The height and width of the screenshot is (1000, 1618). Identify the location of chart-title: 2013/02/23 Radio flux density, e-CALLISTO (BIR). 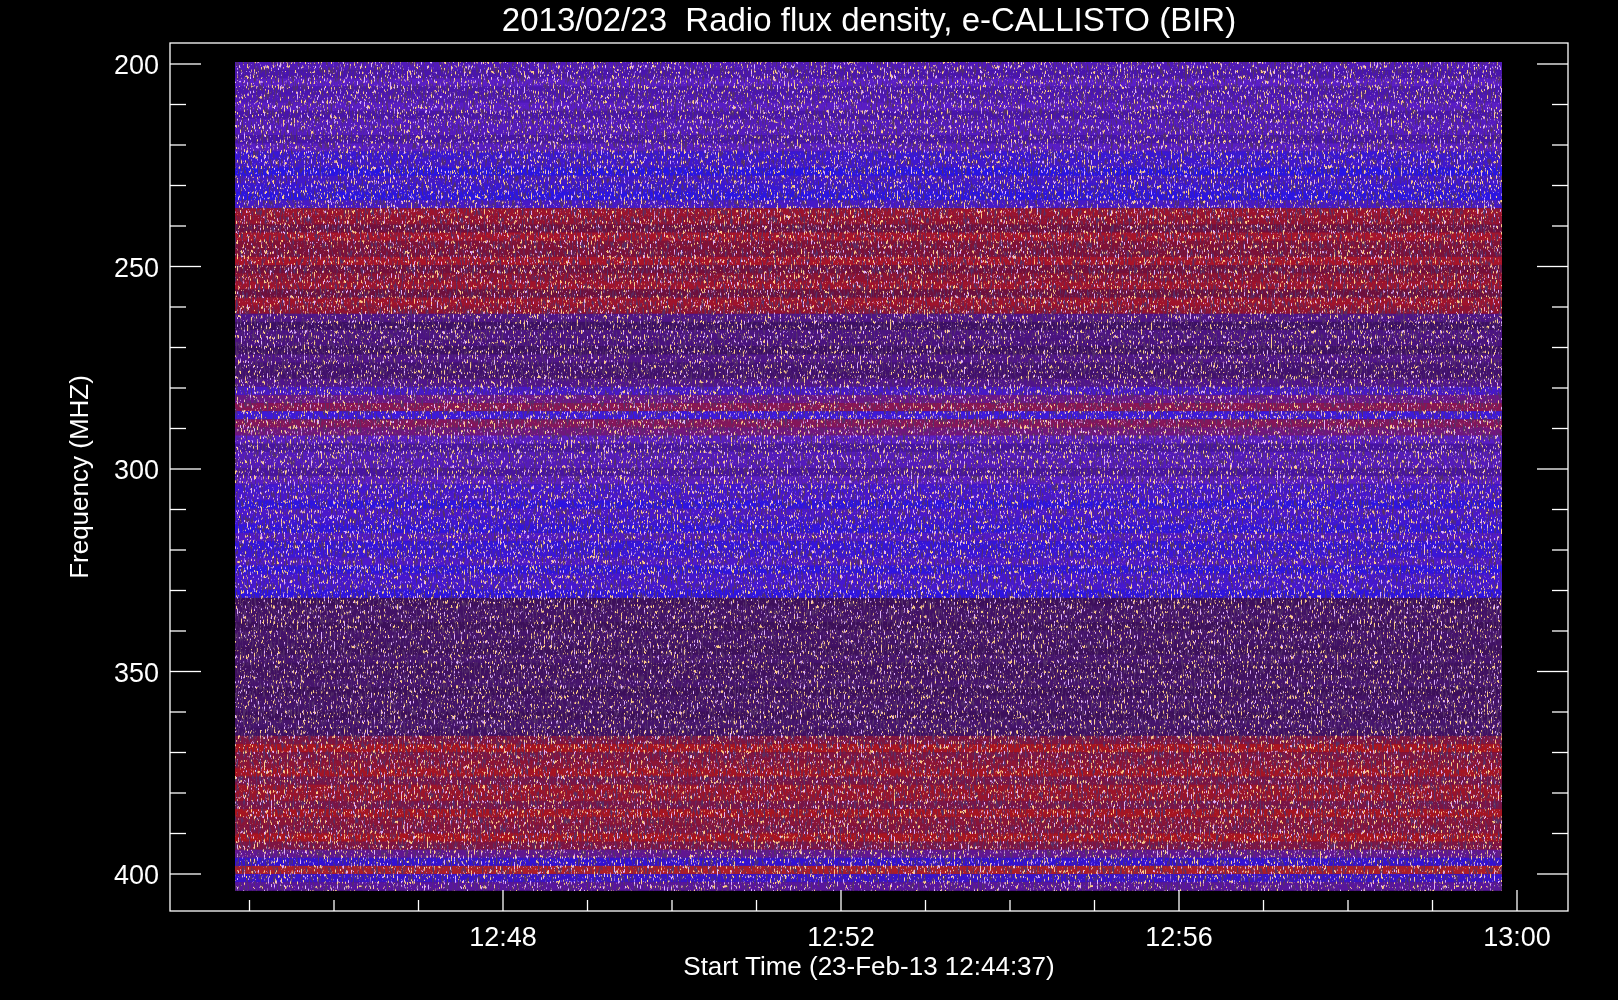
(869, 19).